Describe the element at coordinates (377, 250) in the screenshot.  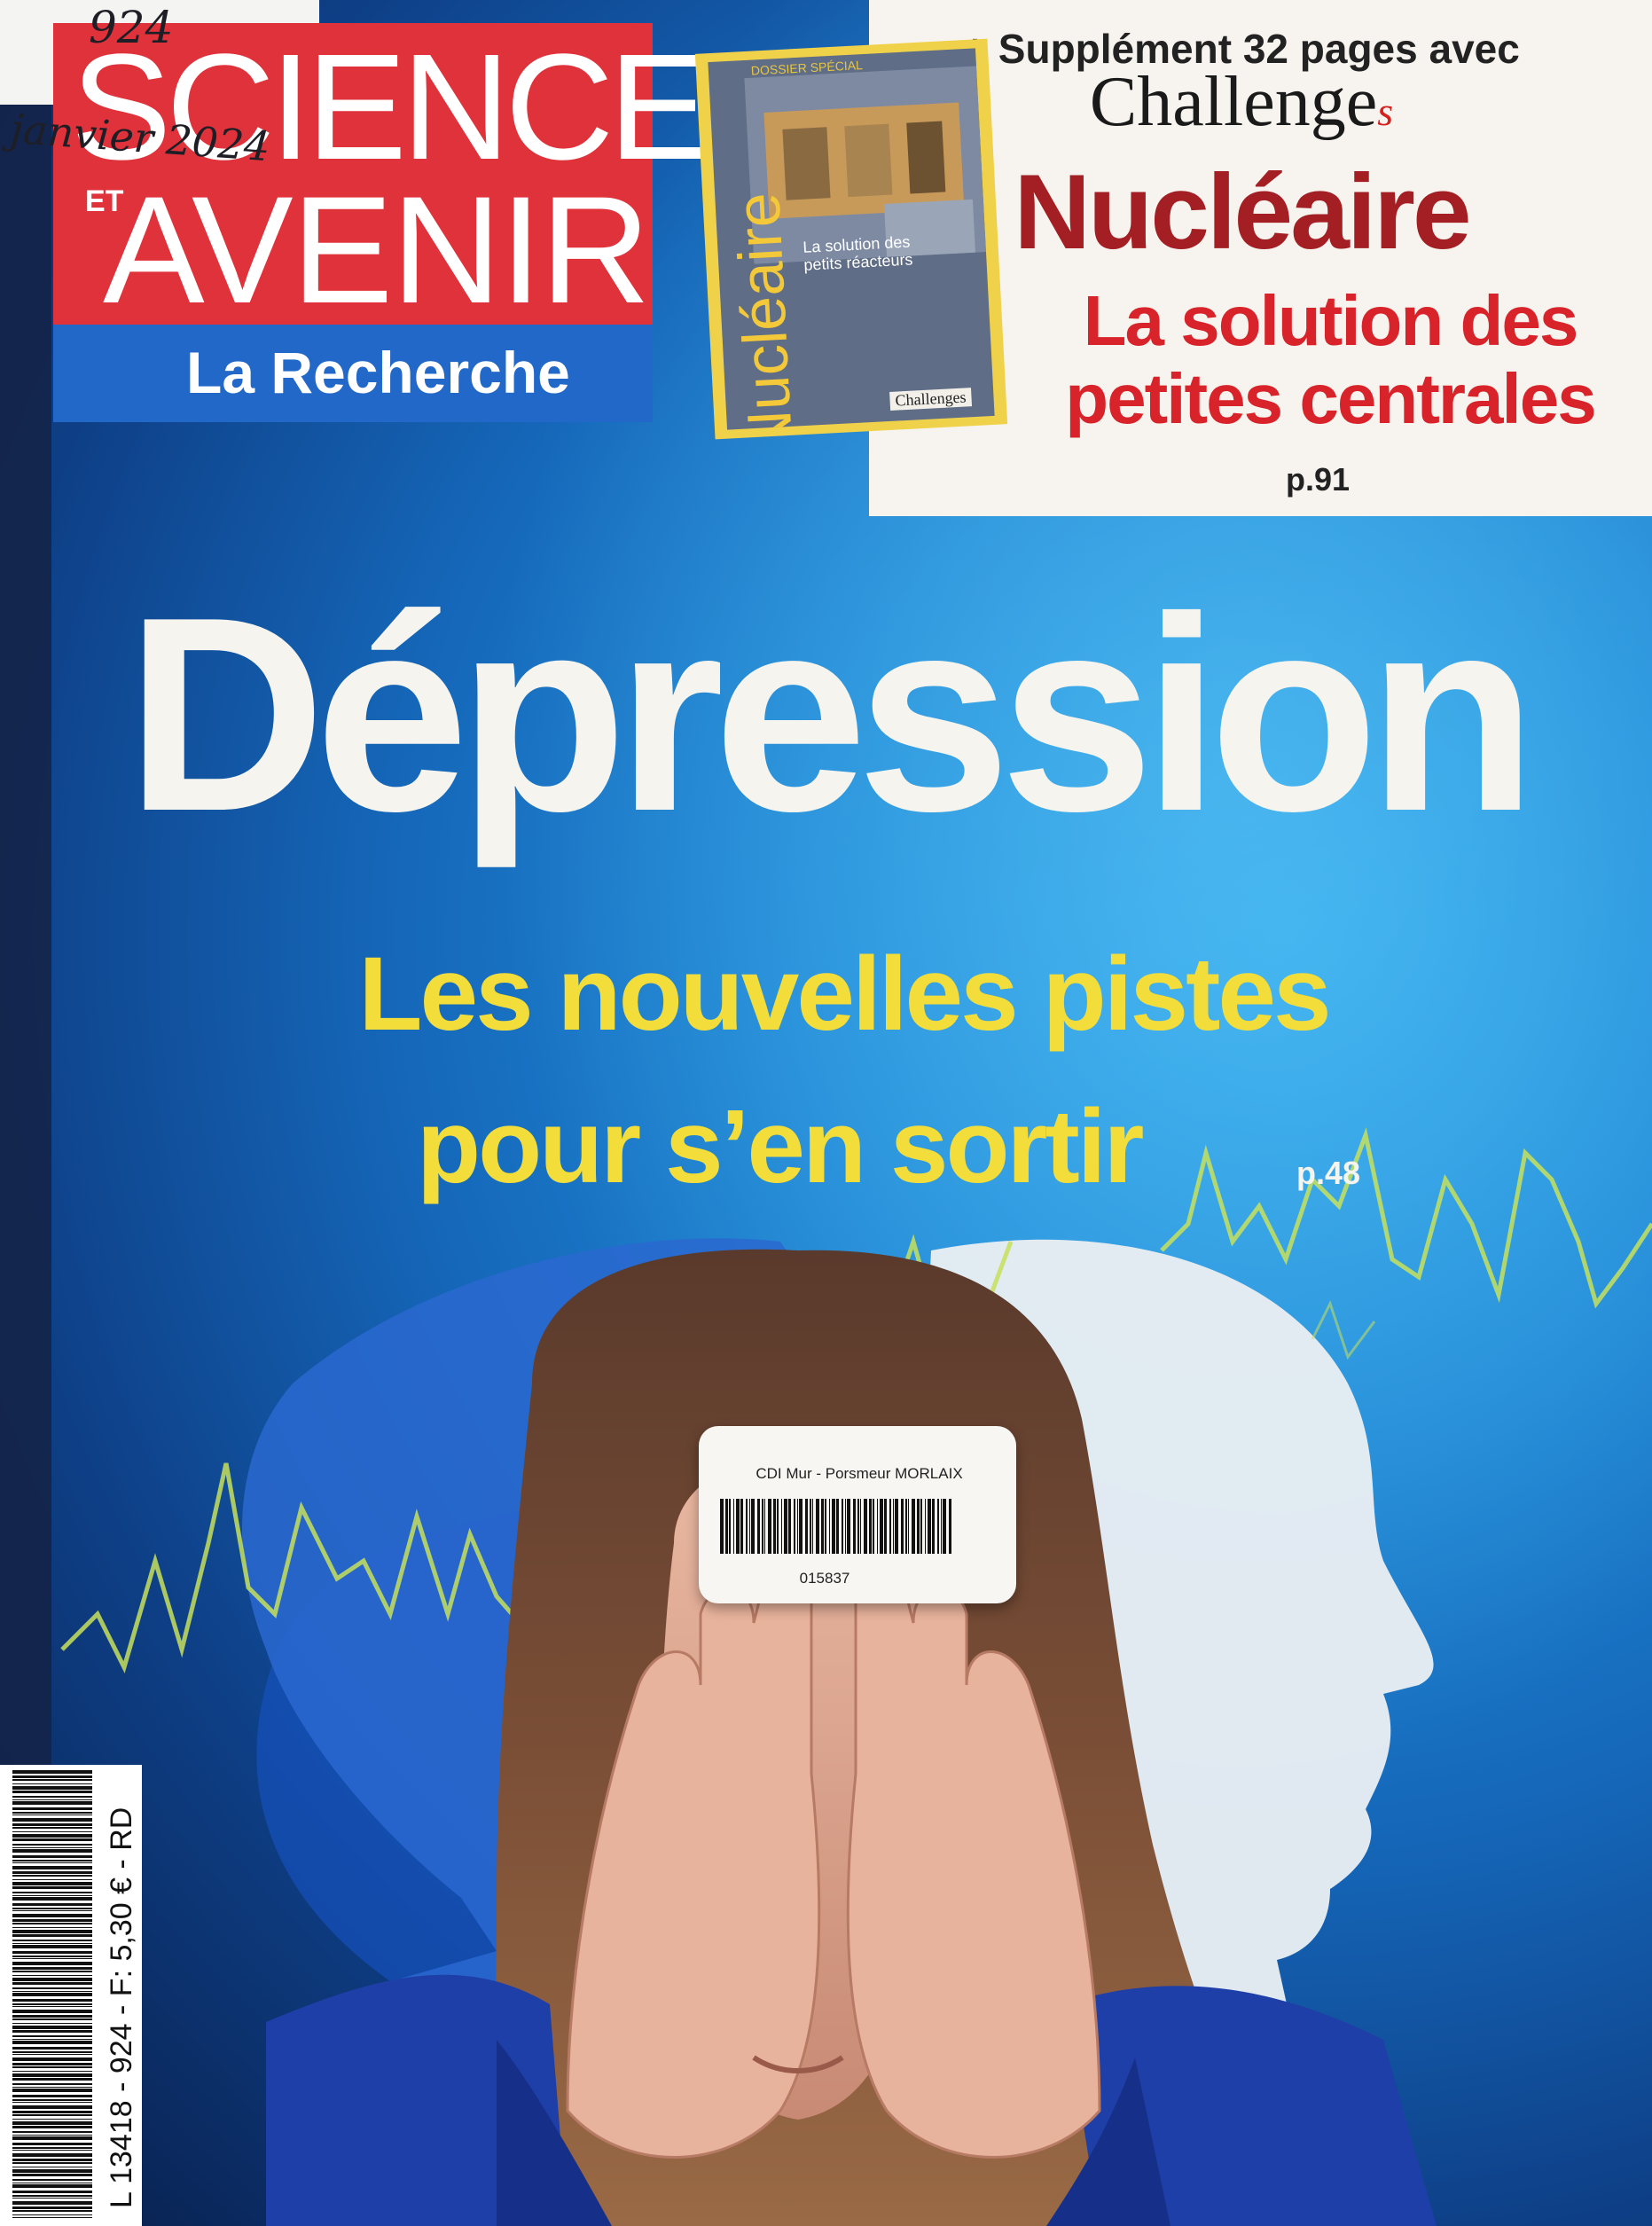
I see `masthead-avenir: AVENIR` at that location.